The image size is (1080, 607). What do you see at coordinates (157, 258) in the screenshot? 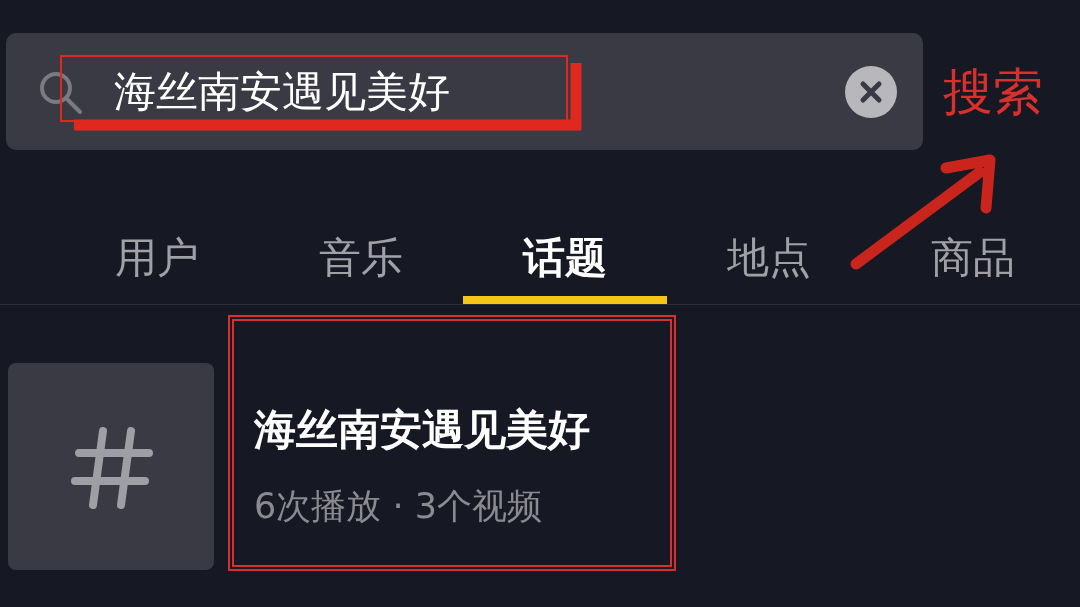
I see `tab: 用户` at bounding box center [157, 258].